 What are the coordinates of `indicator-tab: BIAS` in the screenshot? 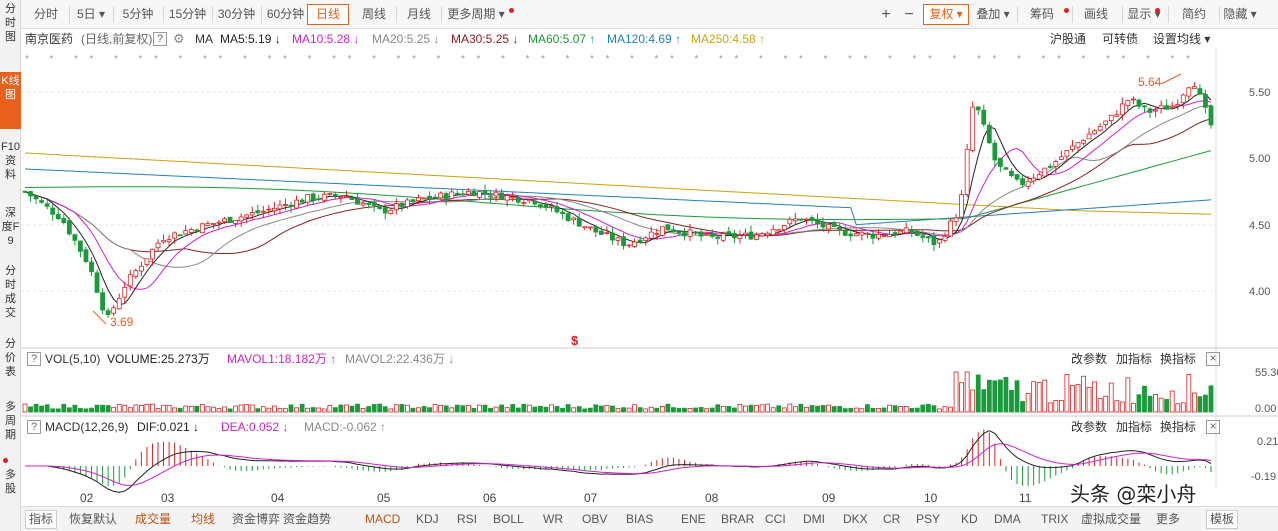 It's located at (639, 519).